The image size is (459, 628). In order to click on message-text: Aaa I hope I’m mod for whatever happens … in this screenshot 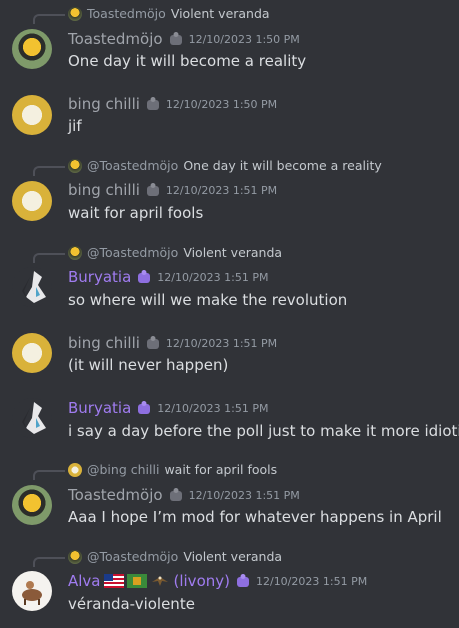, I will do `click(255, 517)`.